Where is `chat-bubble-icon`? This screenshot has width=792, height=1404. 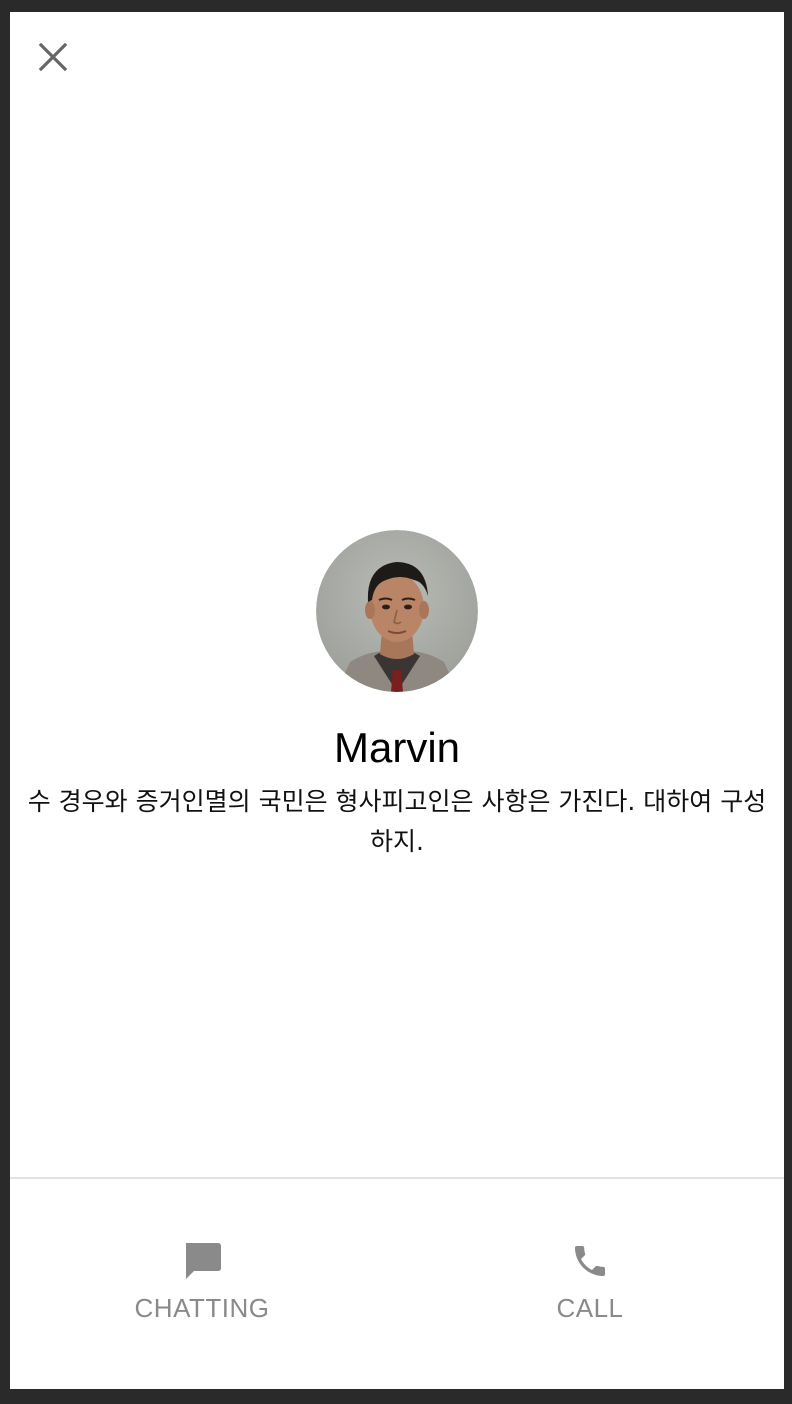 chat-bubble-icon is located at coordinates (203, 1261).